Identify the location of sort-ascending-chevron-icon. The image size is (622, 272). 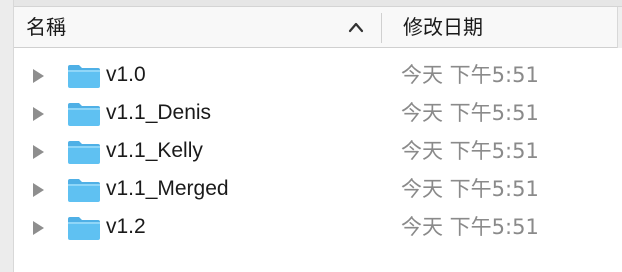
(356, 27).